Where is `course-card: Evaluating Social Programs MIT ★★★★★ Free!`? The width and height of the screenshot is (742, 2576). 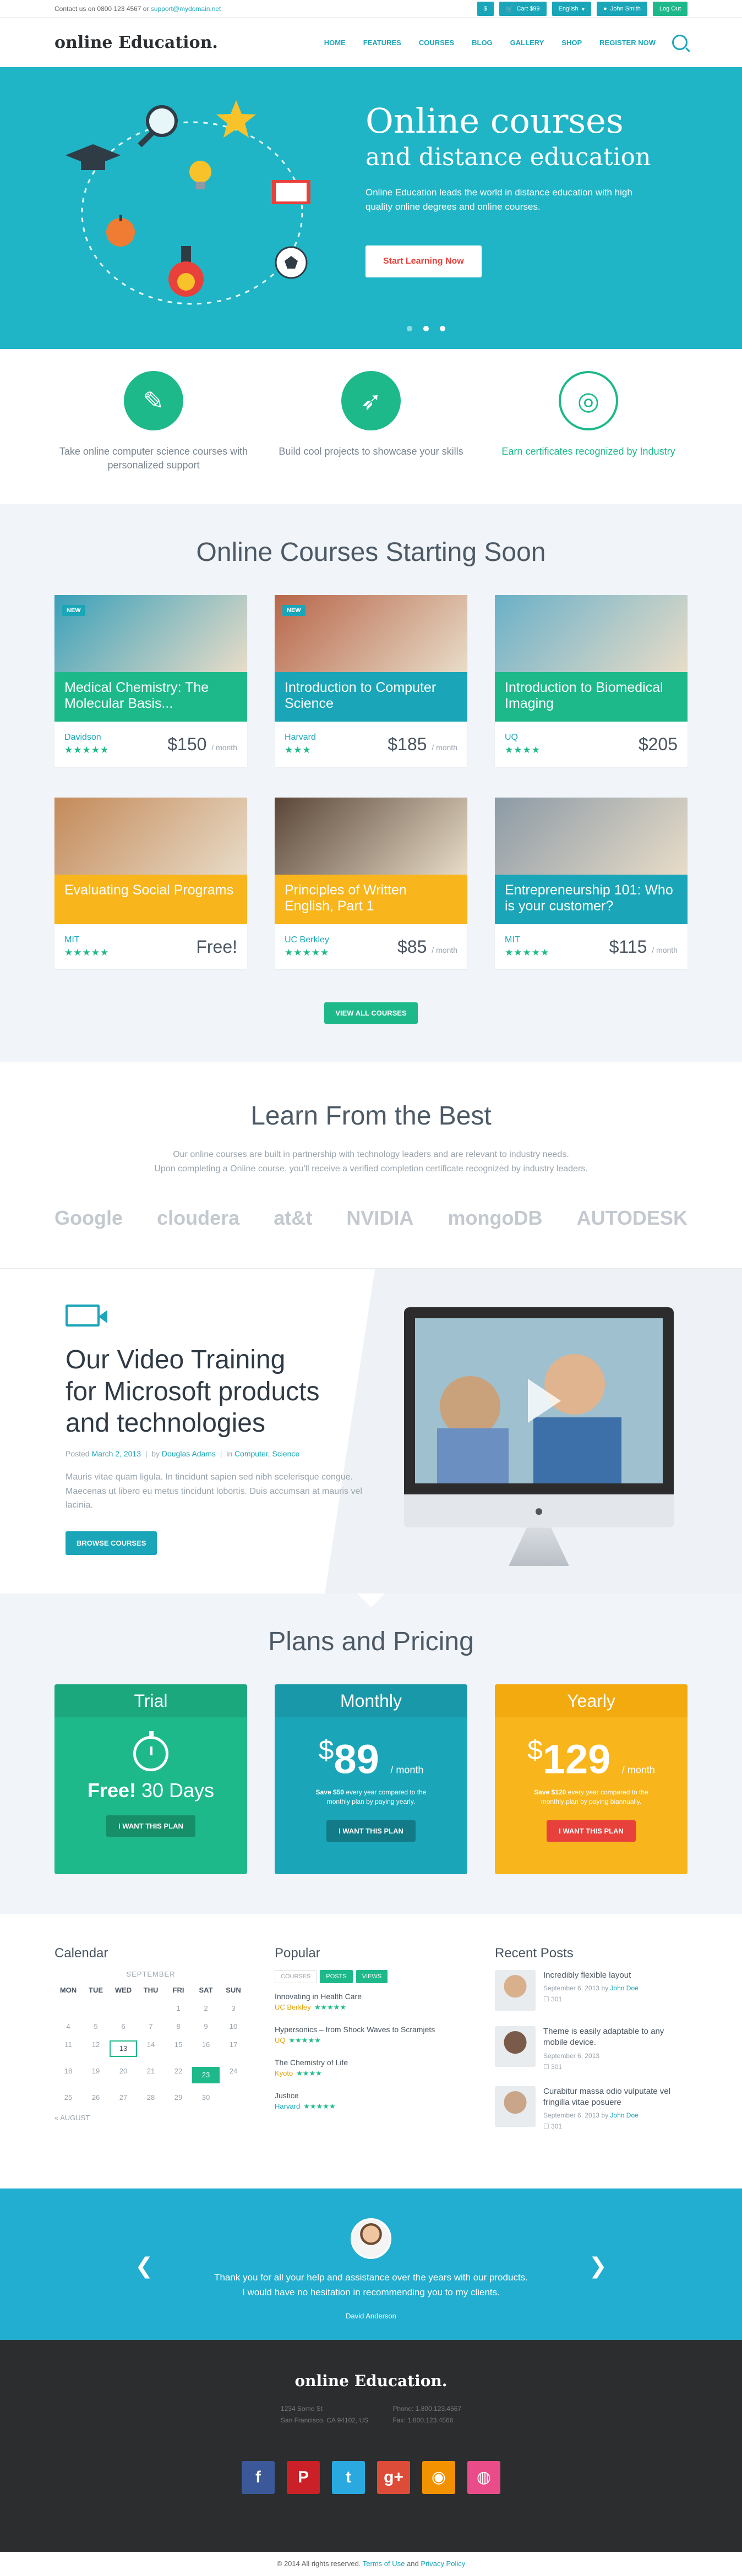
course-card: Evaluating Social Programs MIT ★★★★★ Free! is located at coordinates (150, 884).